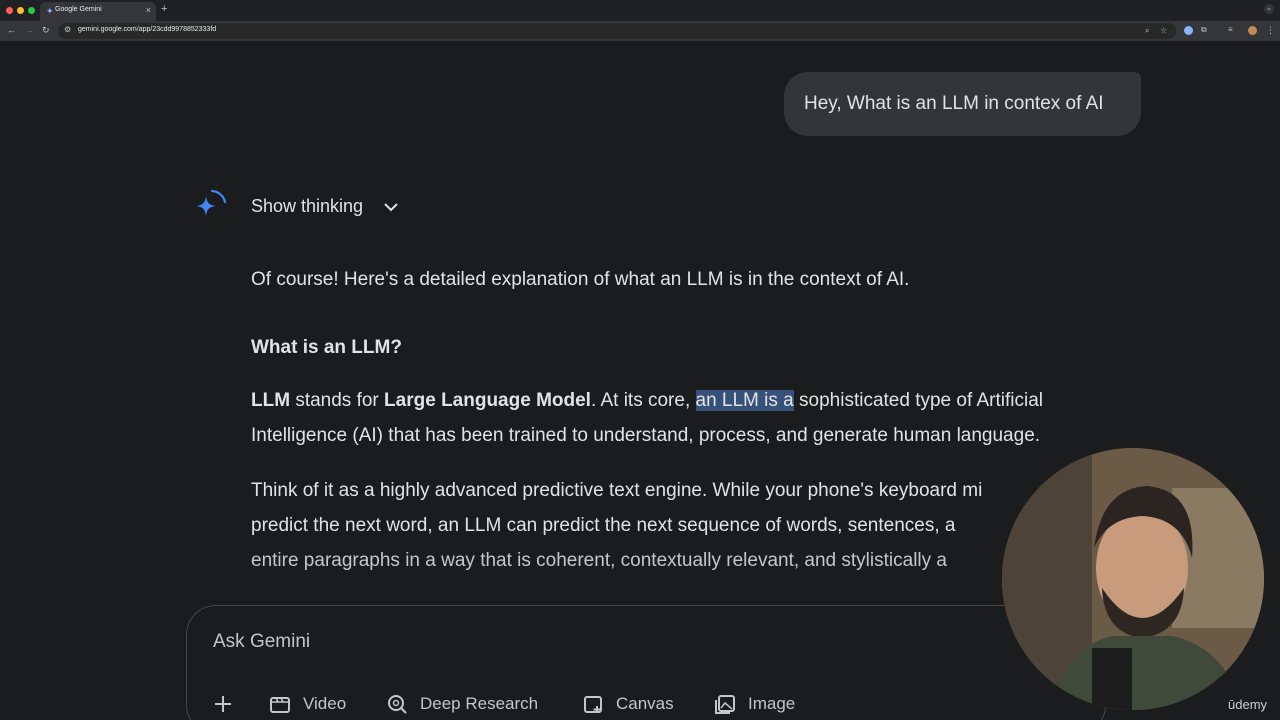 Image resolution: width=1280 pixels, height=720 pixels. Describe the element at coordinates (211, 202) in the screenshot. I see `gemini-spark-icon` at that location.